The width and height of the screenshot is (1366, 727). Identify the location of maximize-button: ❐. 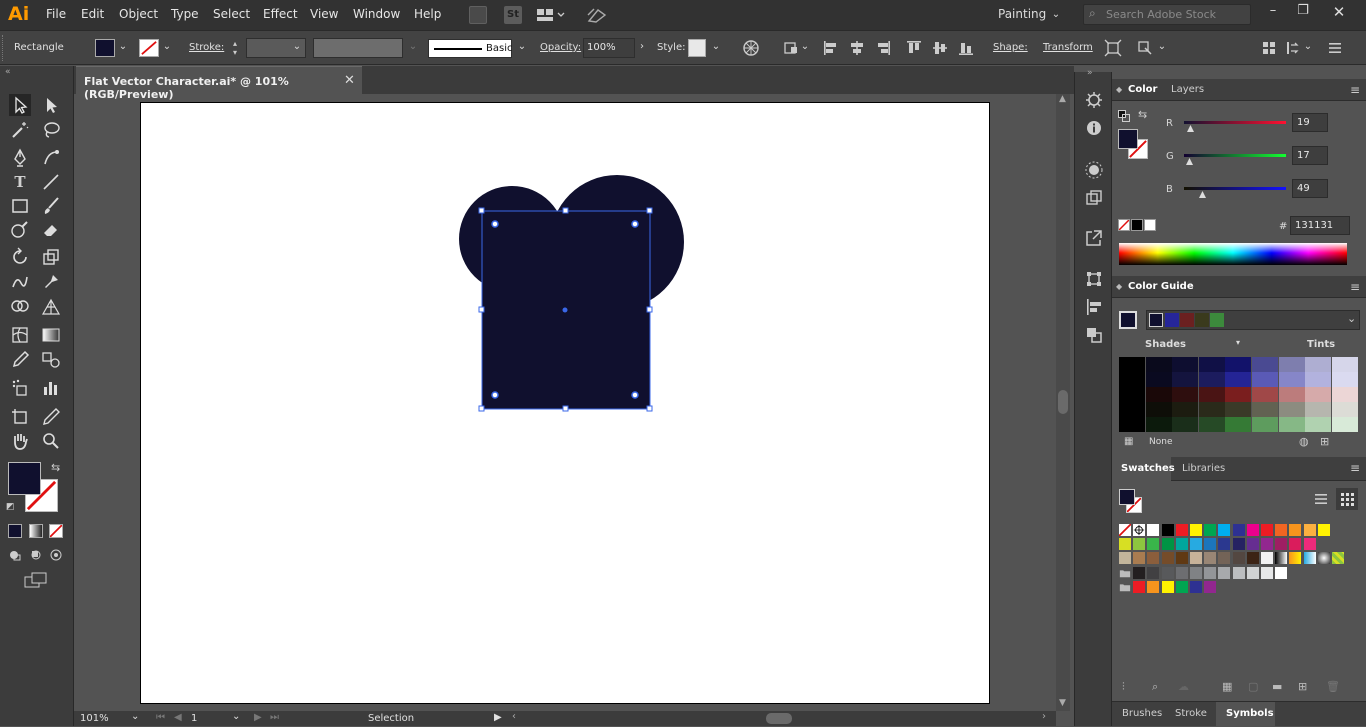
(1303, 13).